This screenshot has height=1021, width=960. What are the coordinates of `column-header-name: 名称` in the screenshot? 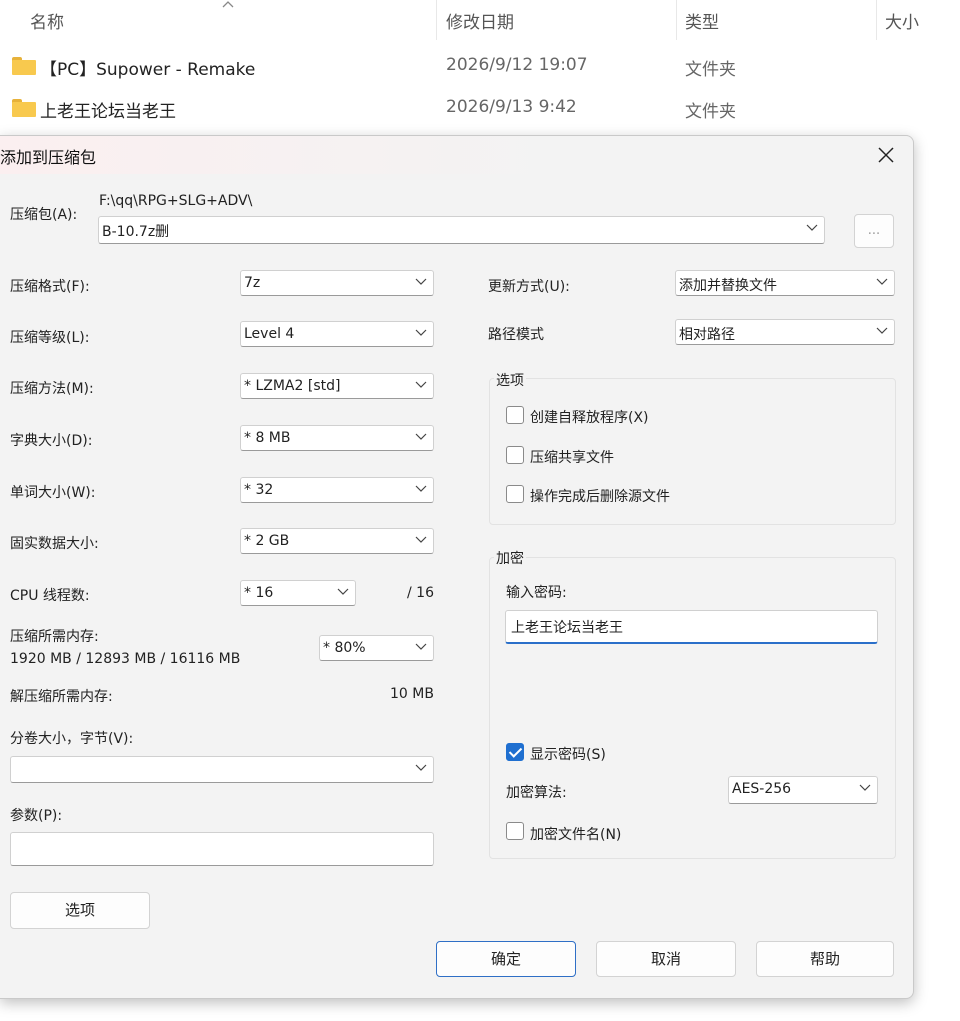 It's located at (47, 20).